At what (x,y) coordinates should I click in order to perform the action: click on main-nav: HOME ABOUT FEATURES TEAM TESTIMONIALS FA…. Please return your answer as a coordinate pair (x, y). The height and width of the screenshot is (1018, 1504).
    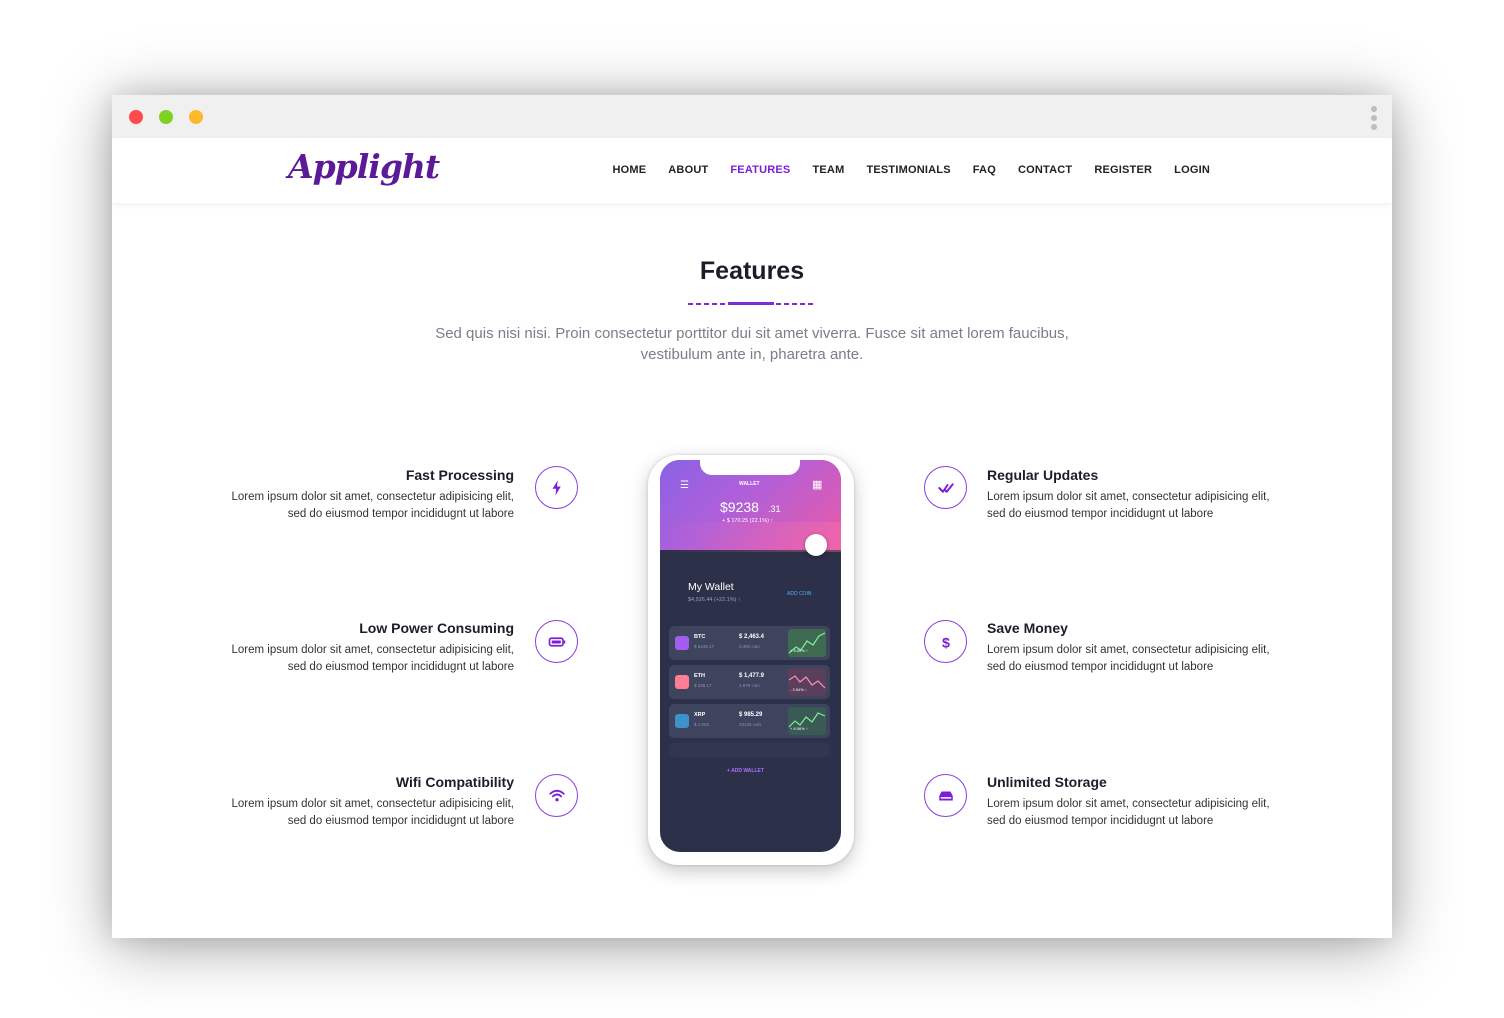
    Looking at the image, I should click on (911, 170).